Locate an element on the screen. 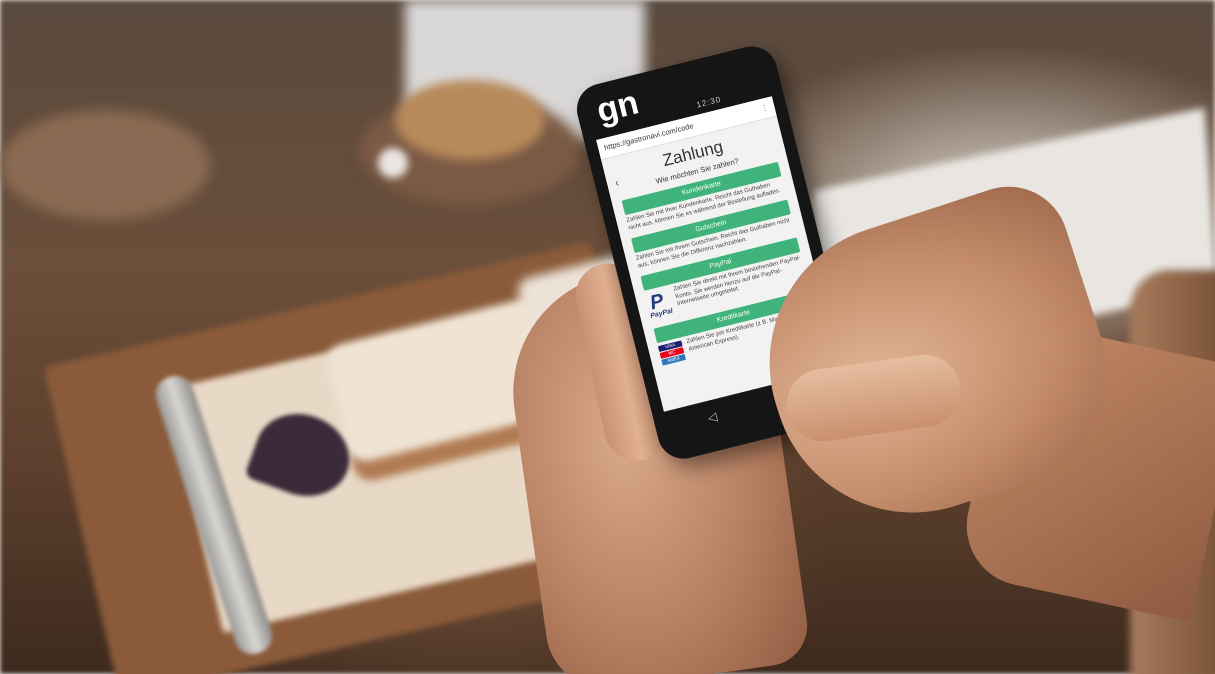 Image resolution: width=1215 pixels, height=674 pixels. light-glare is located at coordinates (393, 163).